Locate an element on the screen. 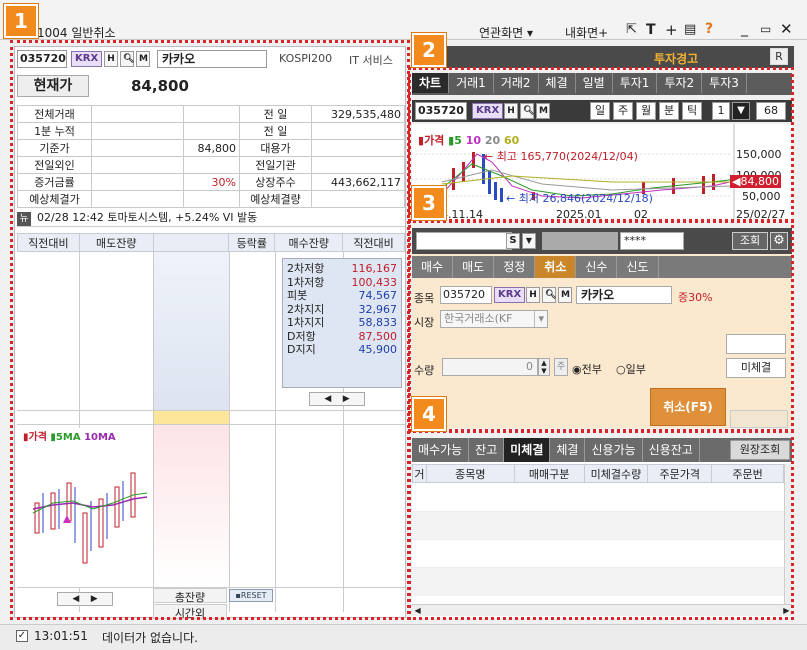  pivot-label: D저항 is located at coordinates (301, 336).